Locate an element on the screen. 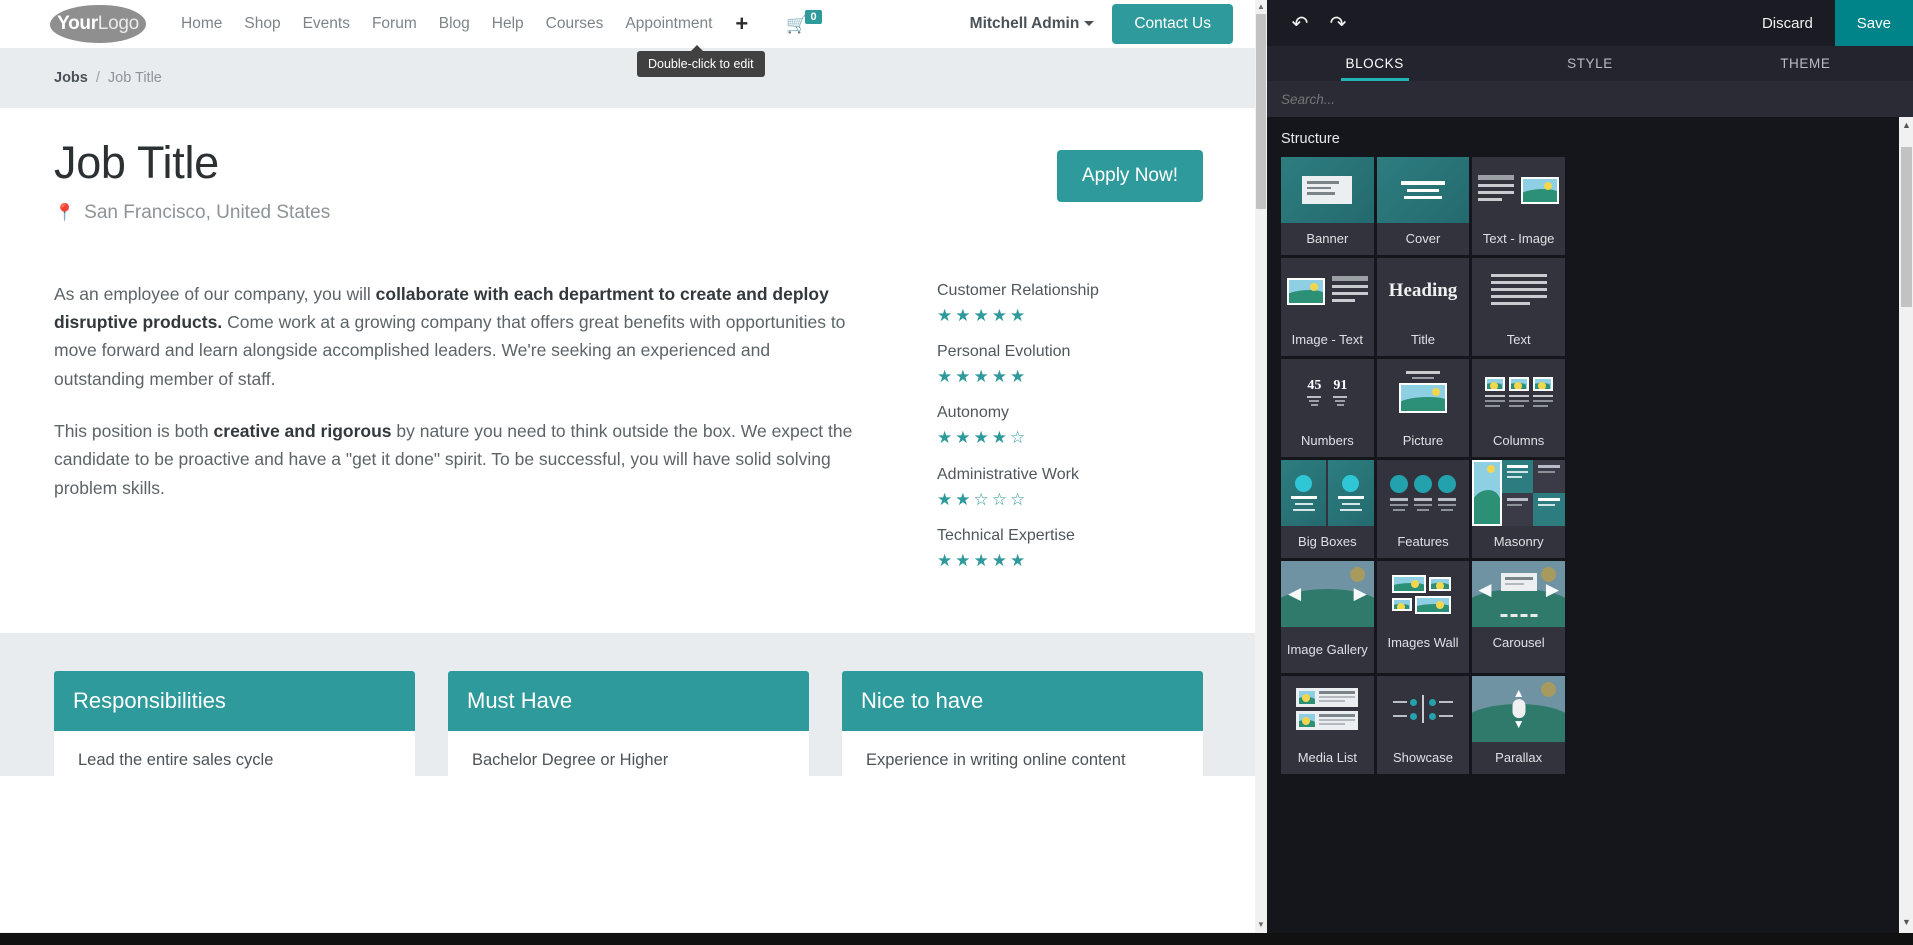 The image size is (1913, 945). skill-label: Autonomy is located at coordinates (973, 413).